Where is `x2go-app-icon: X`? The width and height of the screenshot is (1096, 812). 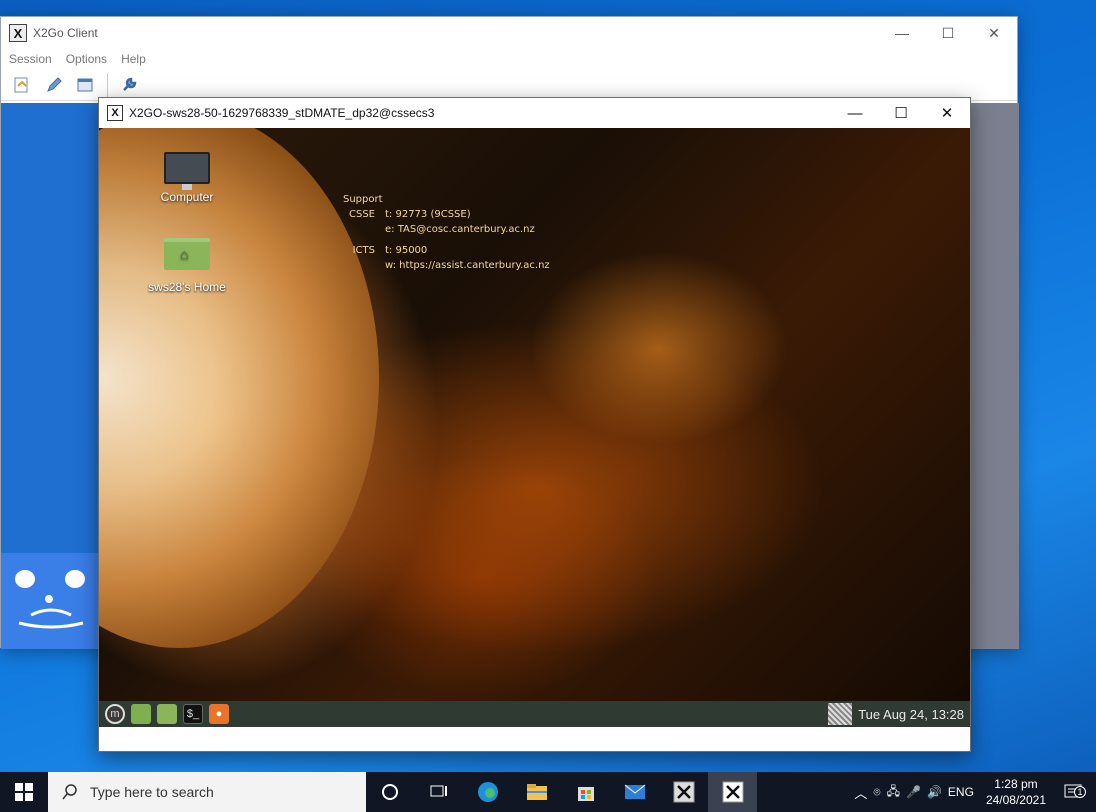 x2go-app-icon: X is located at coordinates (18, 33).